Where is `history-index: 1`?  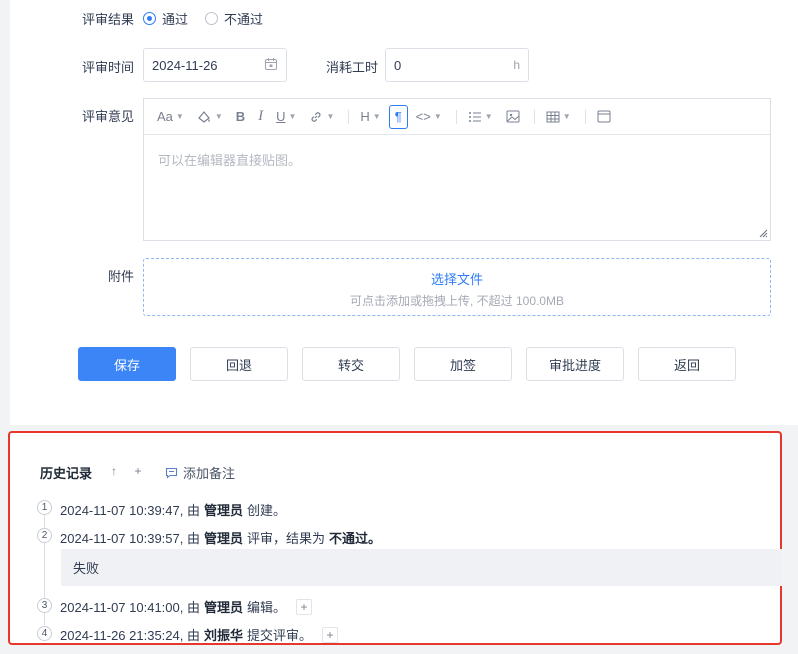
history-index: 1 is located at coordinates (44, 507).